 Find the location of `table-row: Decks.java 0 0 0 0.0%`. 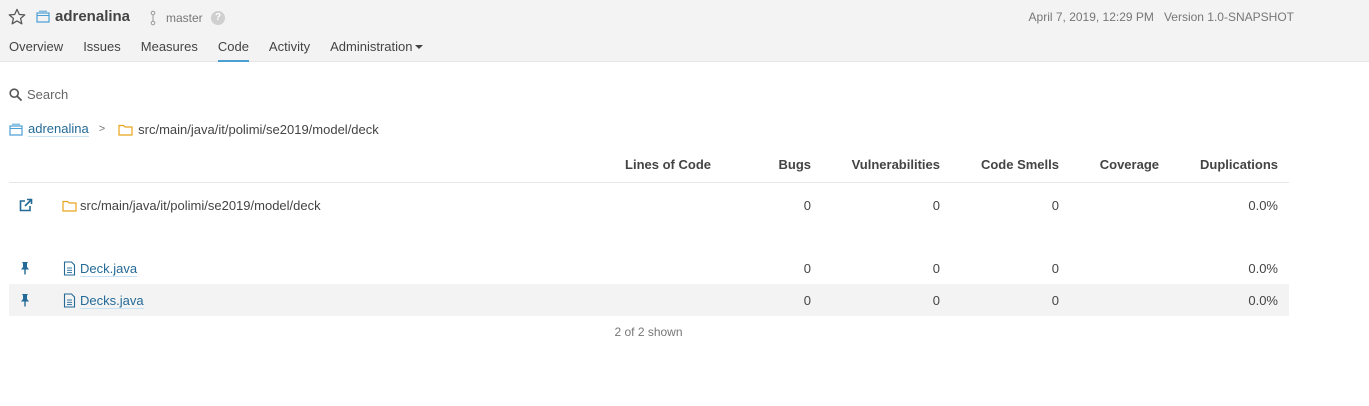

table-row: Decks.java 0 0 0 0.0% is located at coordinates (649, 300).